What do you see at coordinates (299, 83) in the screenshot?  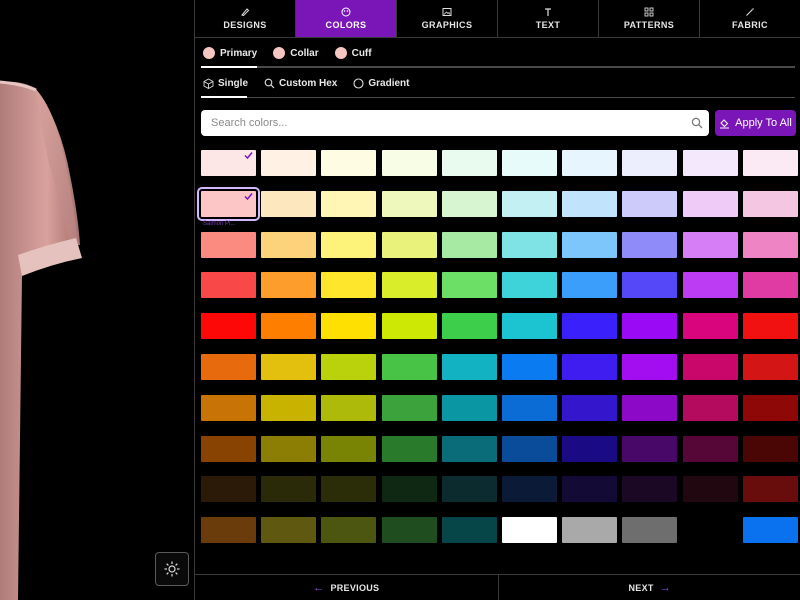 I see `mode-custom-hex: Custom Hex` at bounding box center [299, 83].